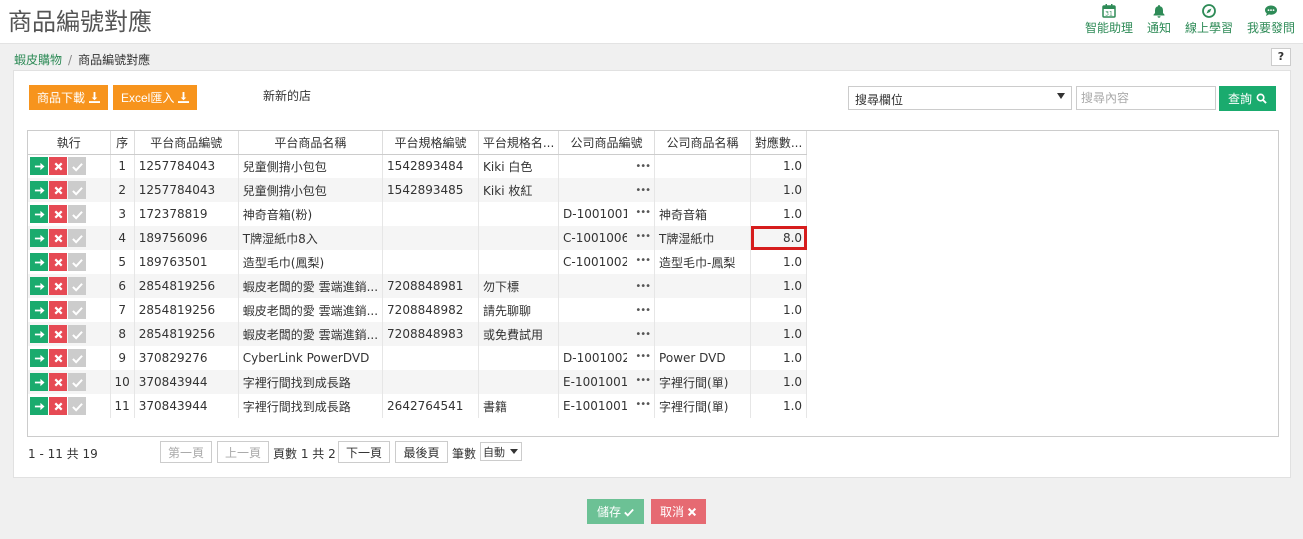 The height and width of the screenshot is (539, 1303). Describe the element at coordinates (607, 406) in the screenshot. I see `company-product-code-cell: E-1001001- •••` at that location.